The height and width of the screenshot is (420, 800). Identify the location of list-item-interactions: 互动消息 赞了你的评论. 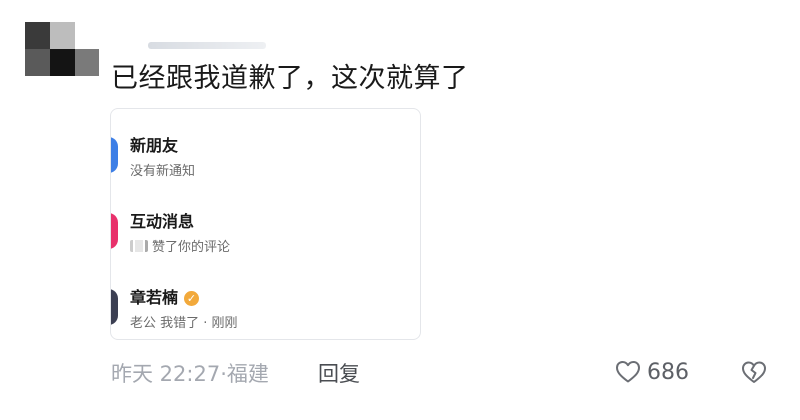
(265, 230).